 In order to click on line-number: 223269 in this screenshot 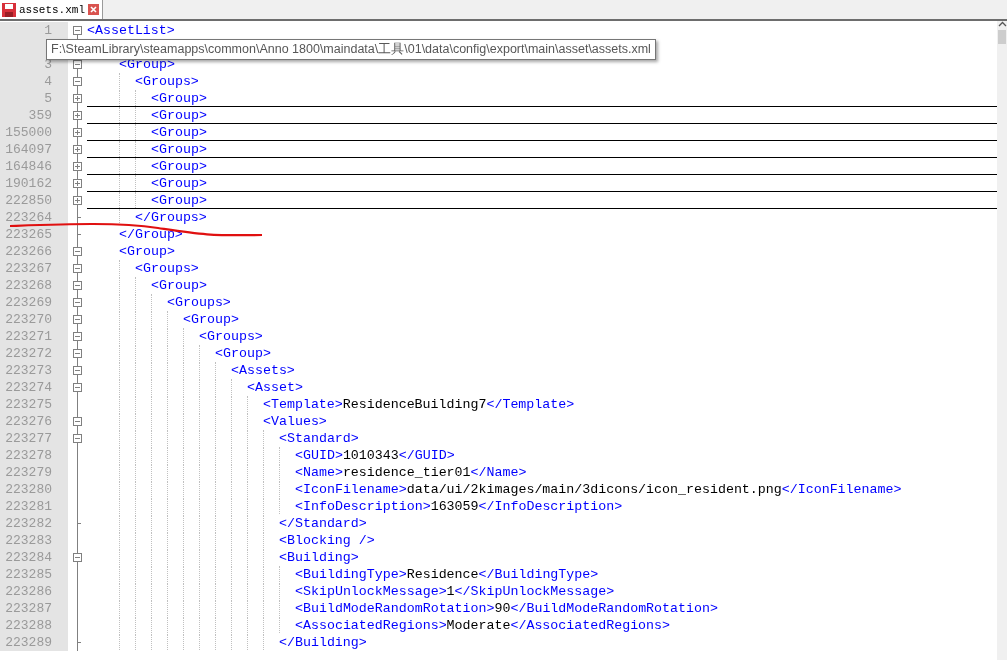, I will do `click(34, 302)`.